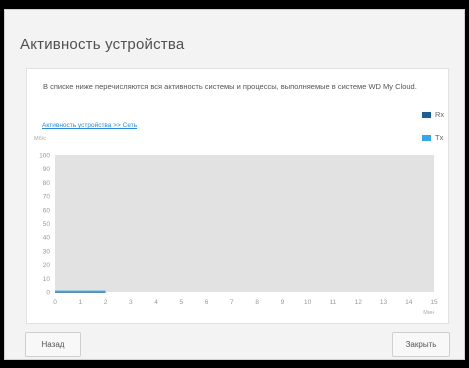 The height and width of the screenshot is (368, 469). I want to click on x-tick-label: 10, so click(308, 302).